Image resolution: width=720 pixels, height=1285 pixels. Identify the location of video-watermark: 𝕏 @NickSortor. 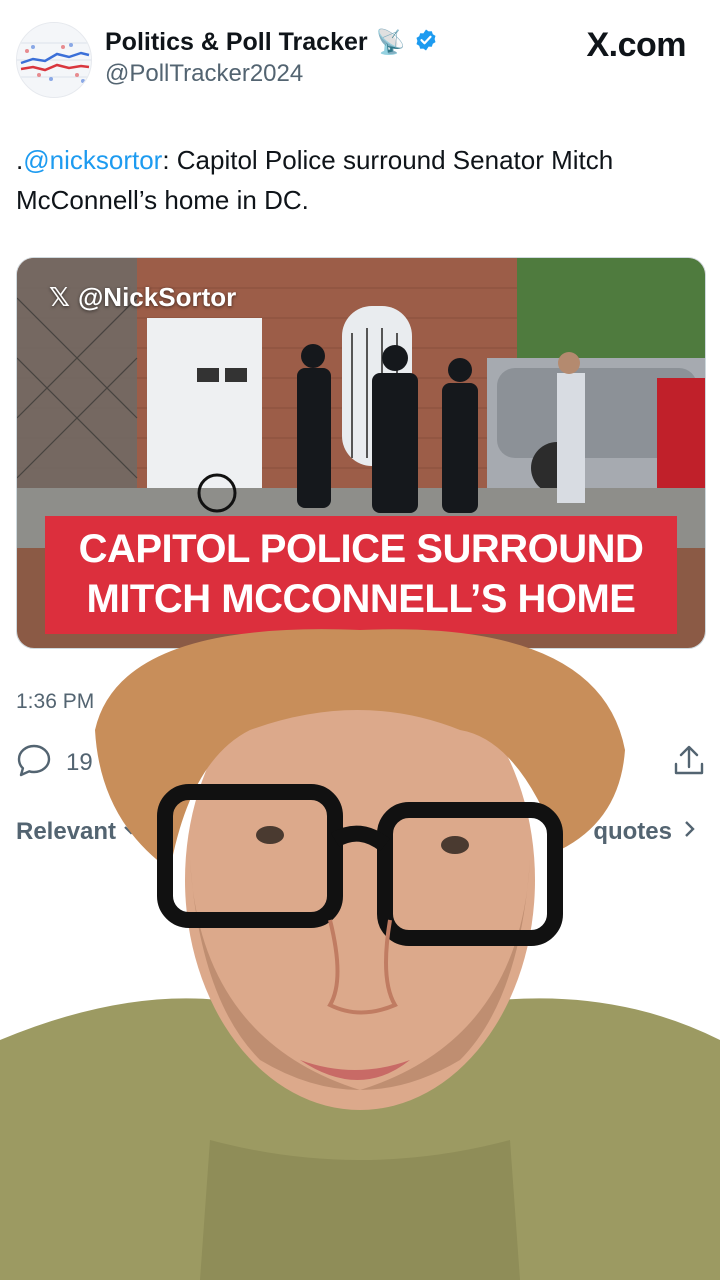
(142, 297).